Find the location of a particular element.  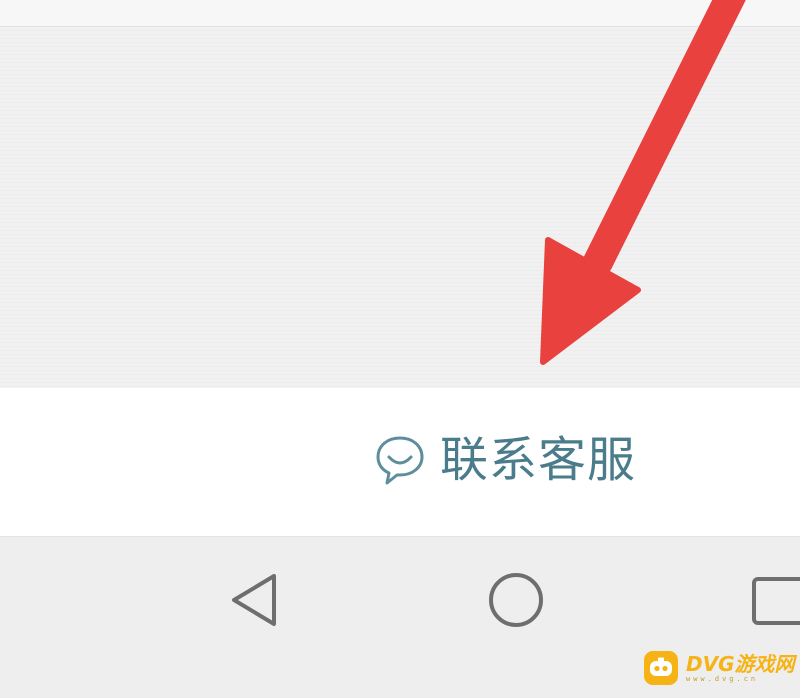

watermark-subtext: www.dvg.cn is located at coordinates (722, 678).